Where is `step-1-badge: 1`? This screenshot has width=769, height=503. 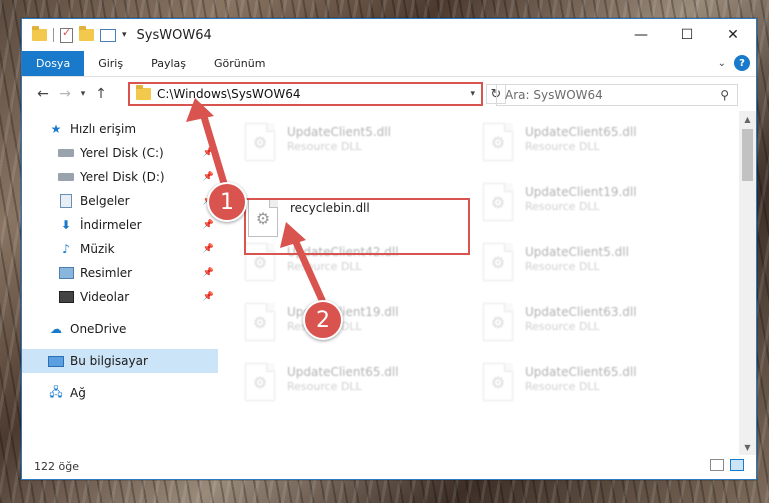
step-1-badge: 1 is located at coordinates (227, 202).